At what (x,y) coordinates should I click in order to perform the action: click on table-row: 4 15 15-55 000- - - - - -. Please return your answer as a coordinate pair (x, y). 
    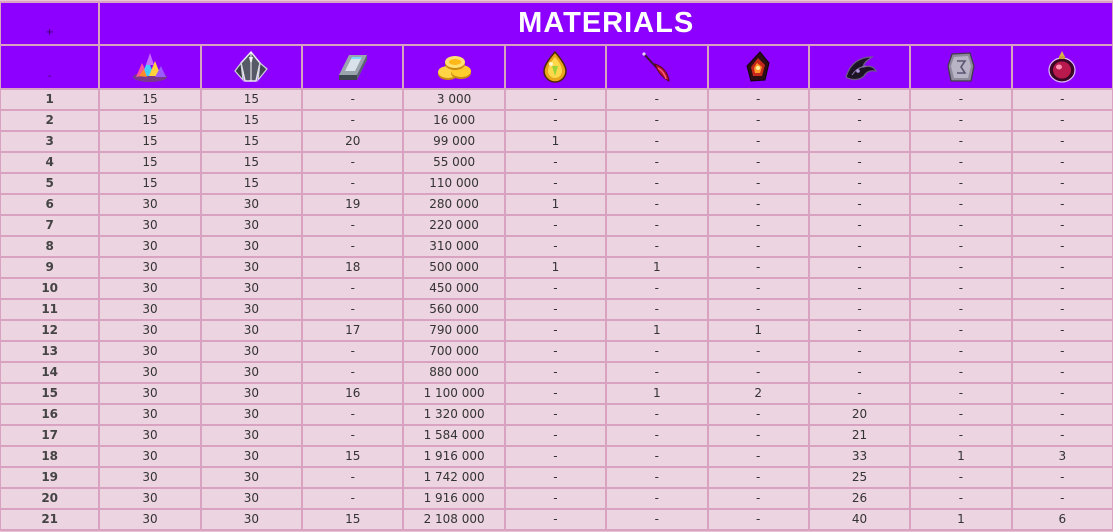
    Looking at the image, I should click on (556, 162).